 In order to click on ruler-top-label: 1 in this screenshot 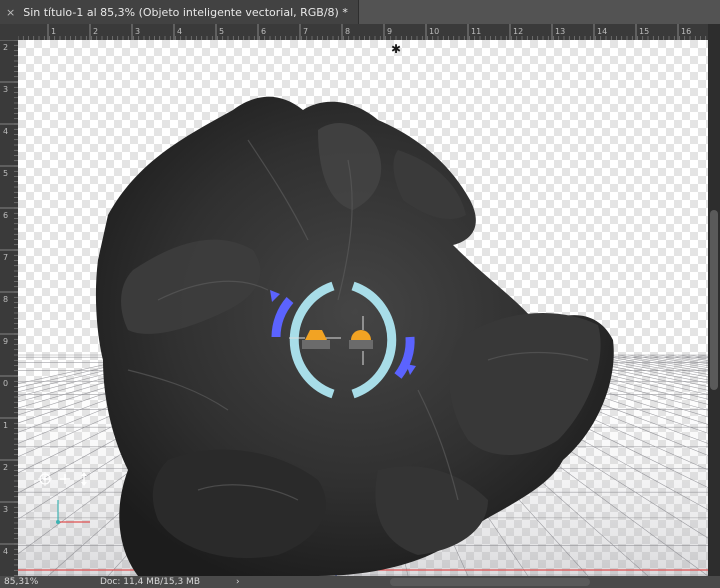, I will do `click(53, 31)`.